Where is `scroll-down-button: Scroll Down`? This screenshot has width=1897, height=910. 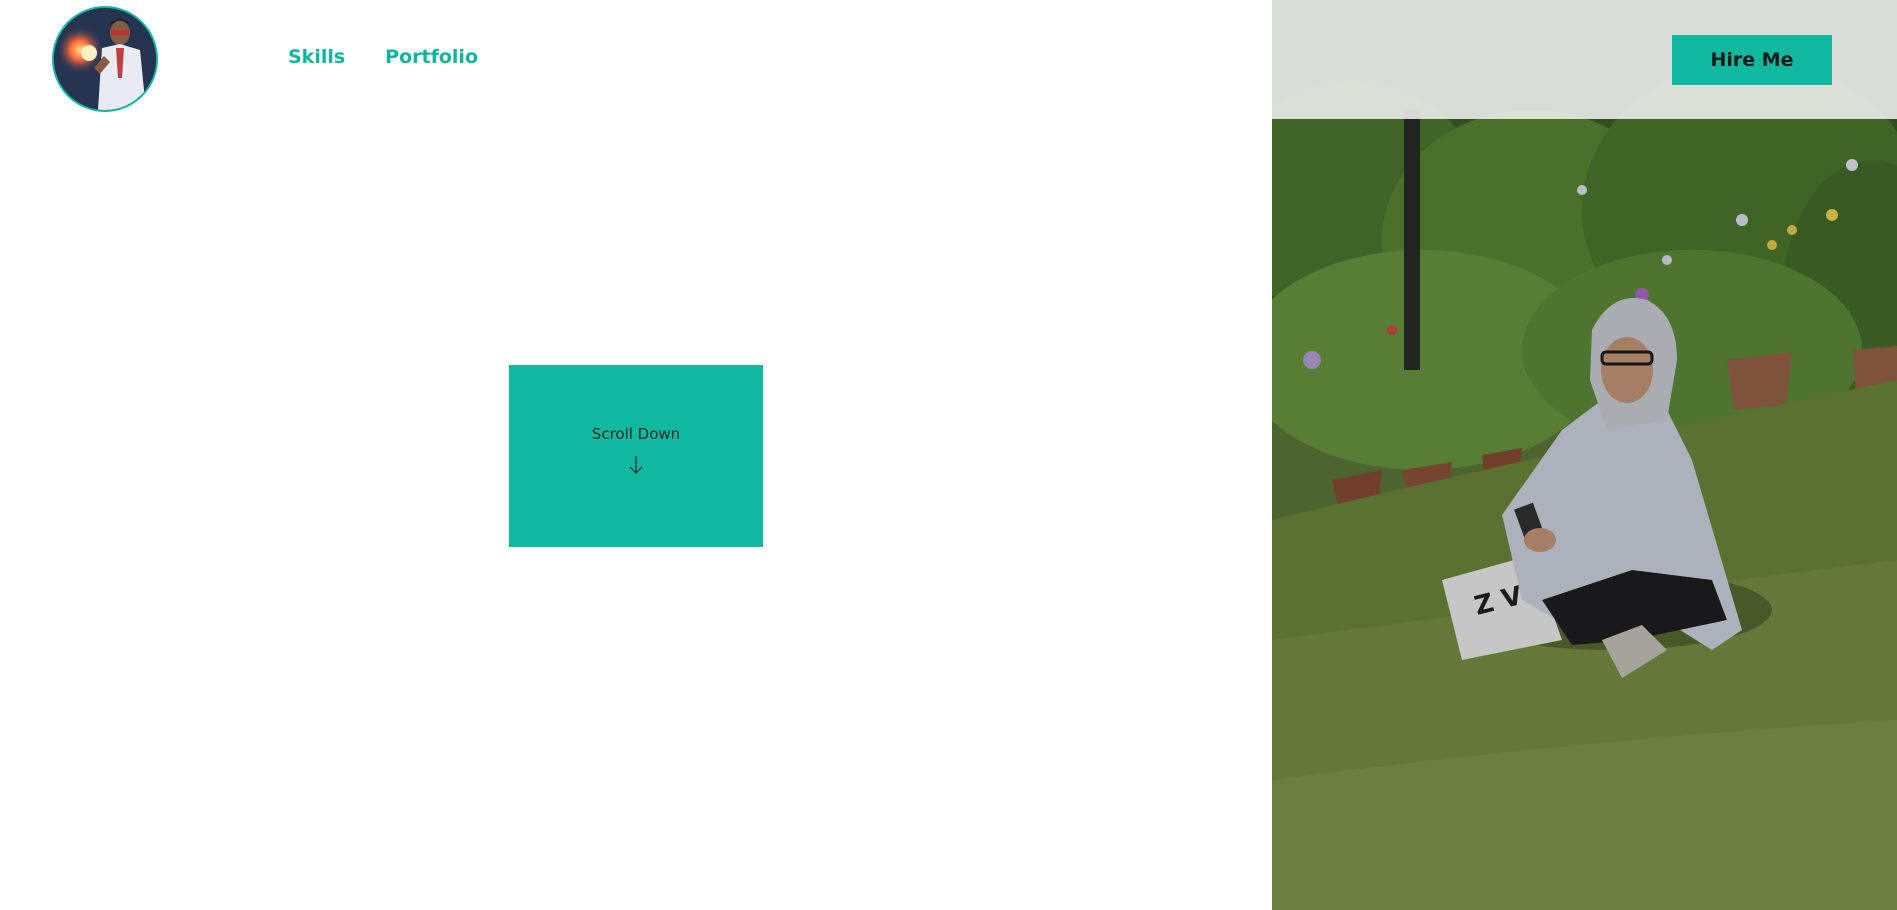
scroll-down-button: Scroll Down is located at coordinates (636, 456).